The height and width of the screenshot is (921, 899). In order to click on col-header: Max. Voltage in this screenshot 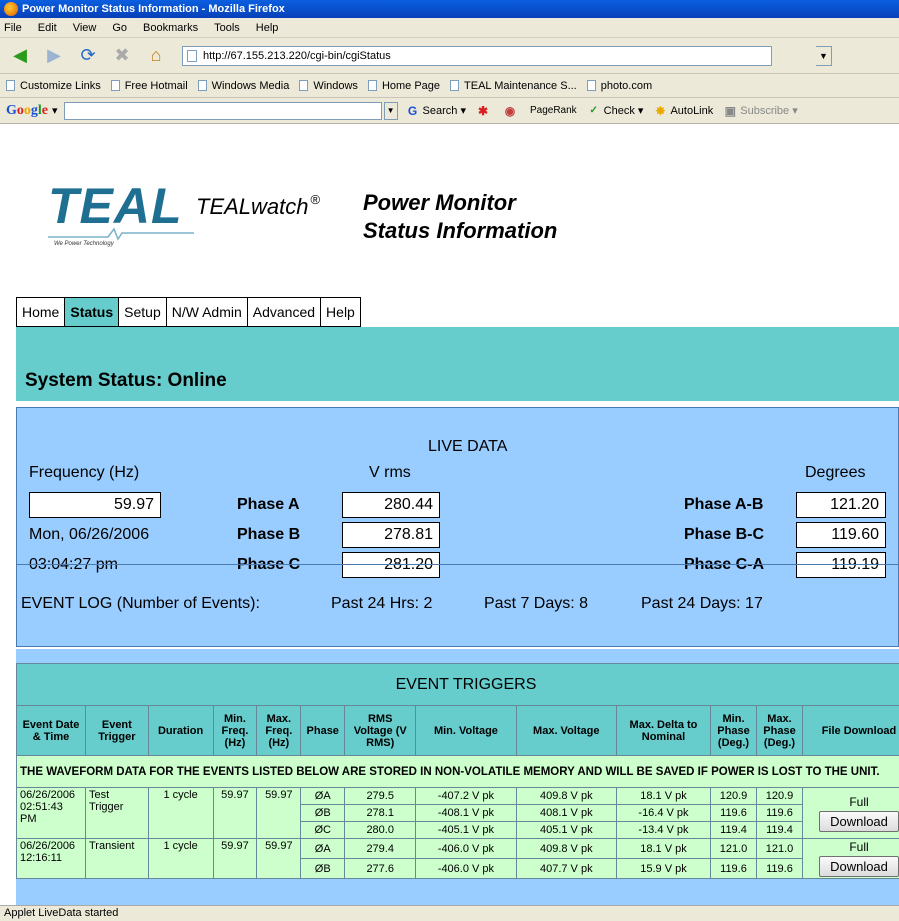, I will do `click(566, 730)`.